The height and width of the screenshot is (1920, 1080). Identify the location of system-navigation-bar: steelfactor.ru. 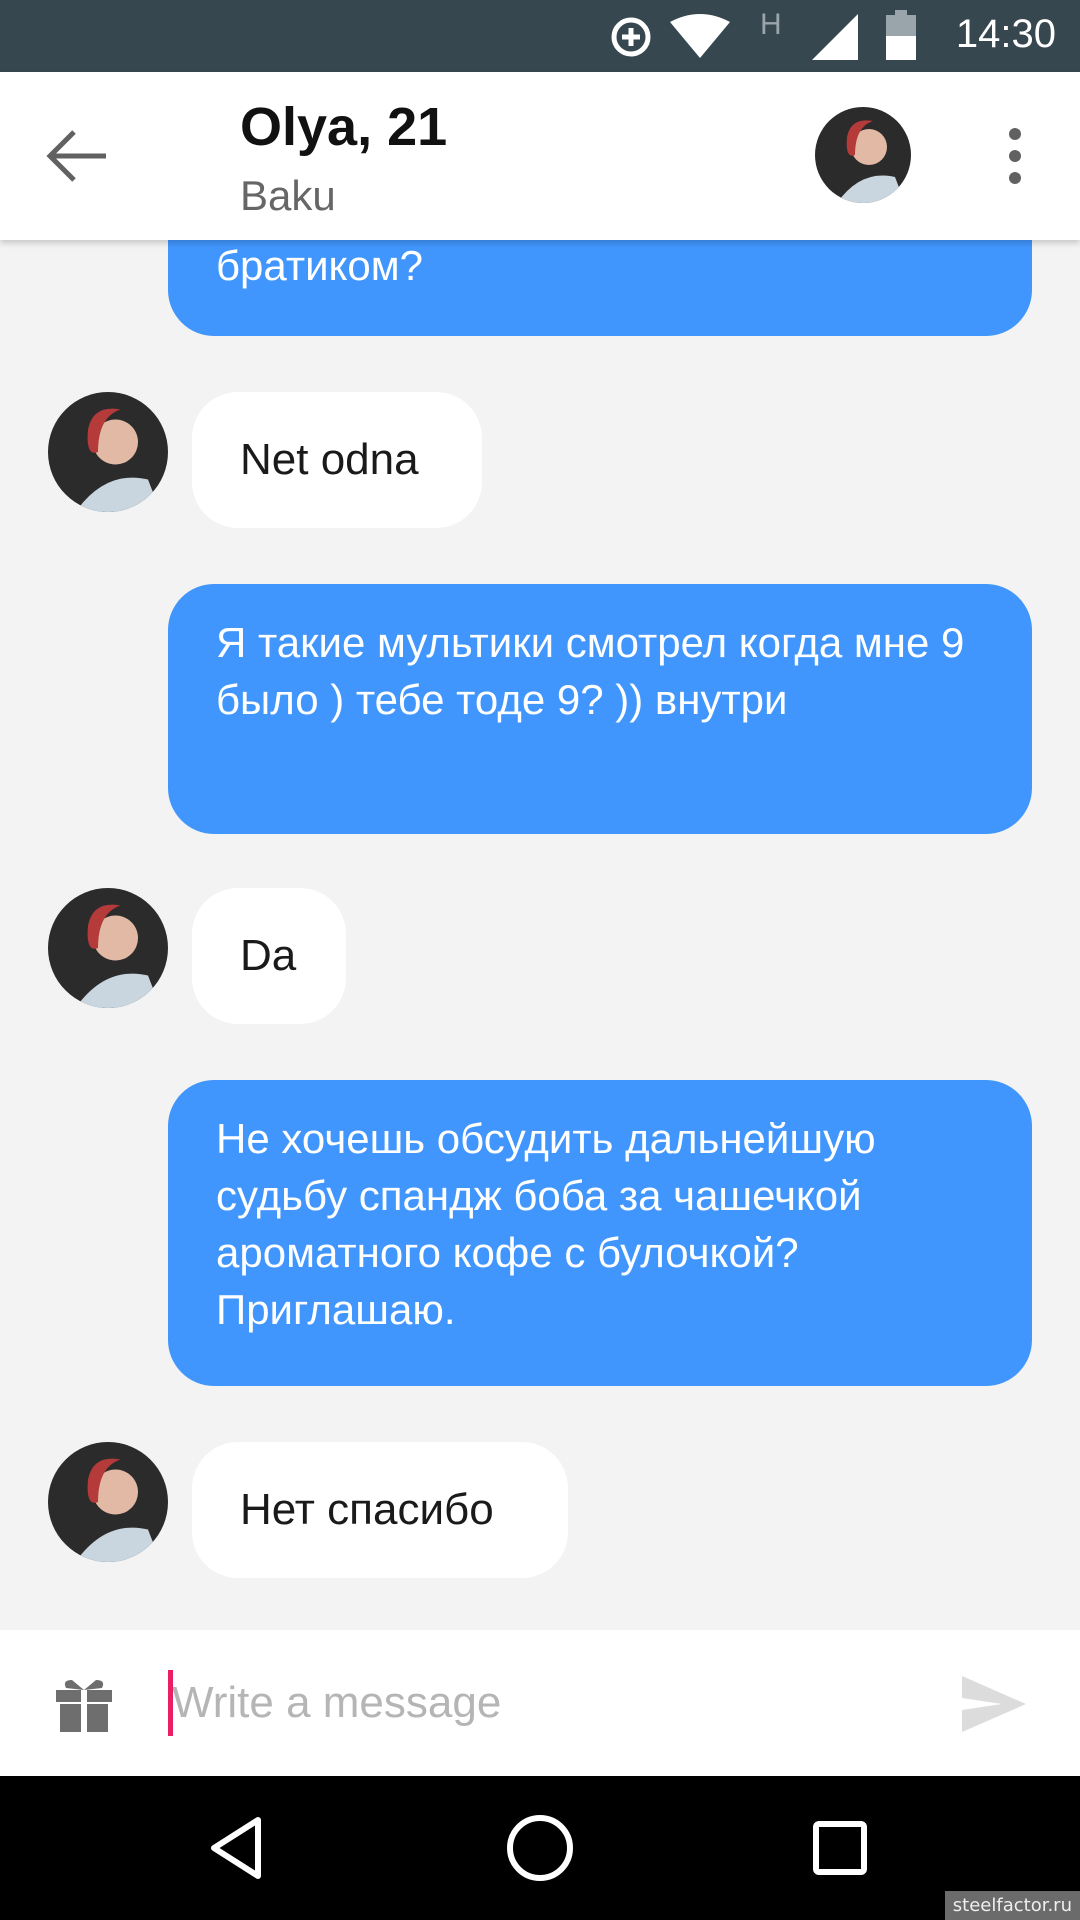
(540, 1848).